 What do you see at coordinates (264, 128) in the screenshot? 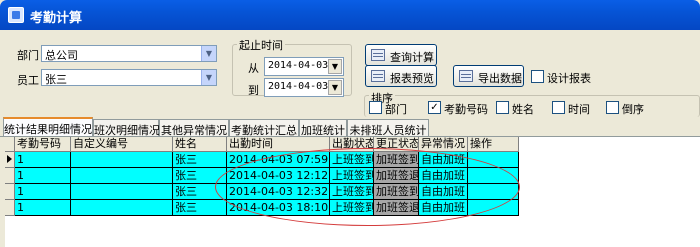
I see `tab-attendance-summary: 考勤统计汇总` at bounding box center [264, 128].